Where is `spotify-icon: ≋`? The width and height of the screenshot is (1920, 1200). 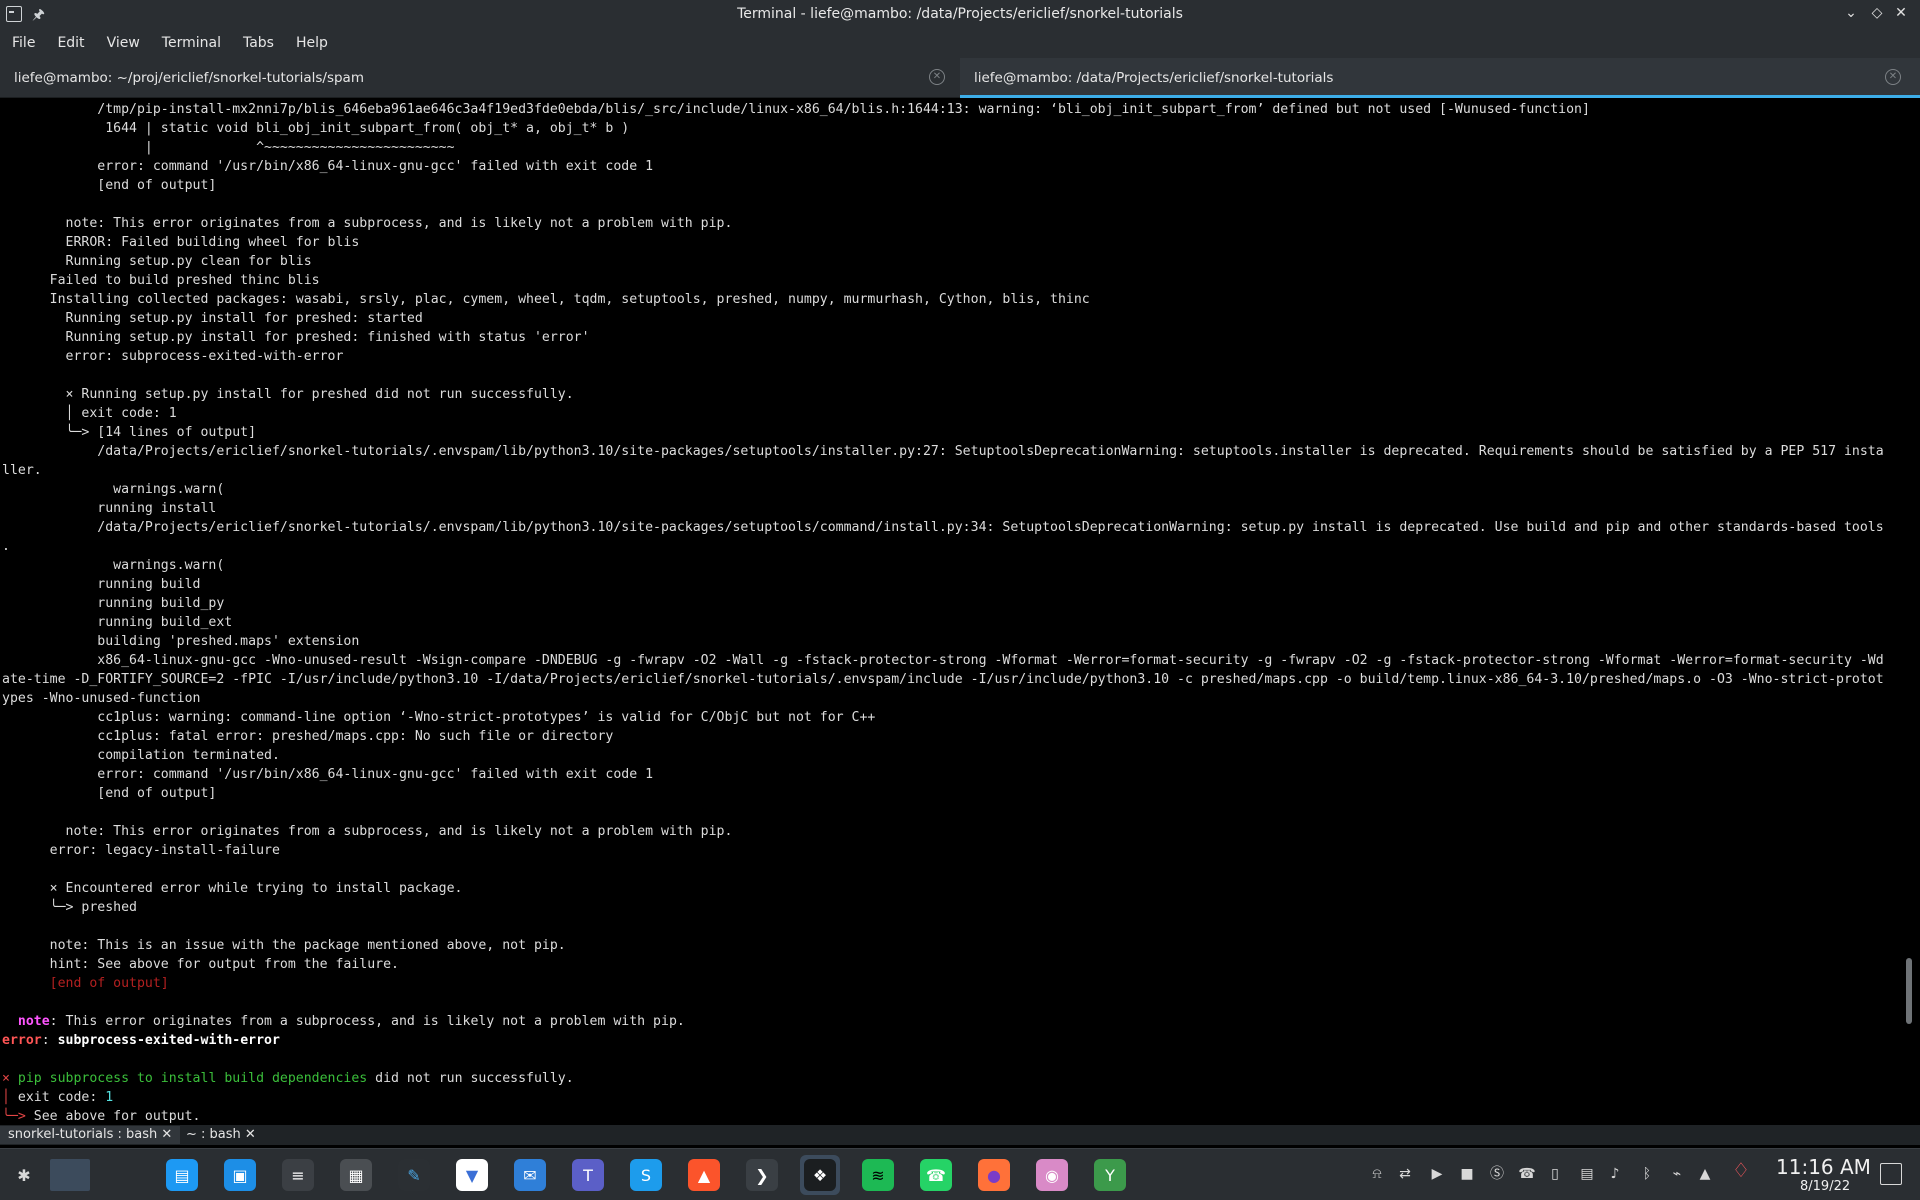
spotify-icon: ≋ is located at coordinates (878, 1175).